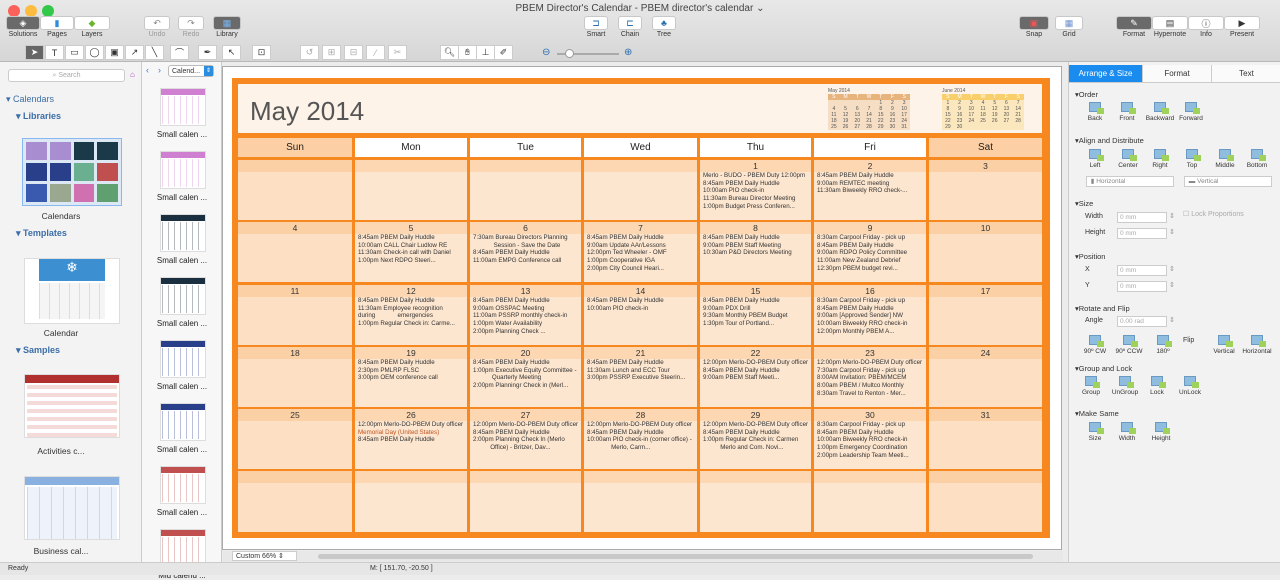  Describe the element at coordinates (870, 448) in the screenshot. I see `calendar-event: 1:00pm Emergency Coordination` at that location.